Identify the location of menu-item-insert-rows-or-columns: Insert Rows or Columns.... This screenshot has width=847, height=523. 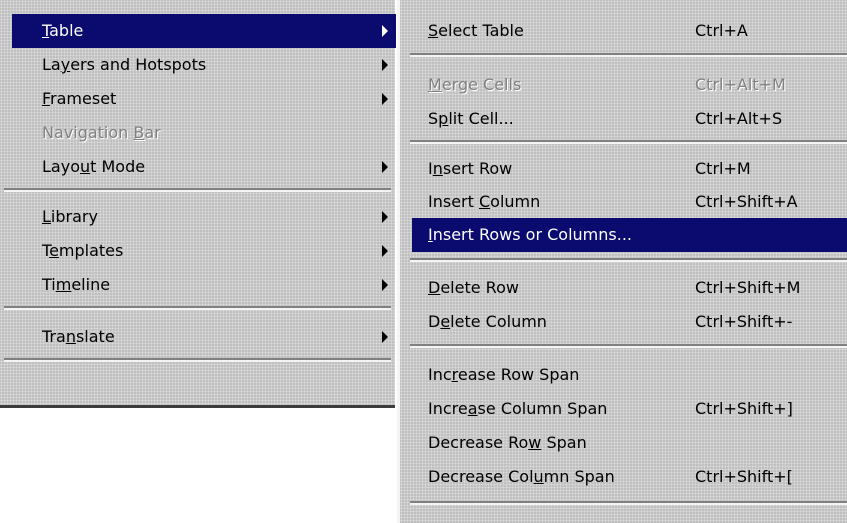
(629, 235).